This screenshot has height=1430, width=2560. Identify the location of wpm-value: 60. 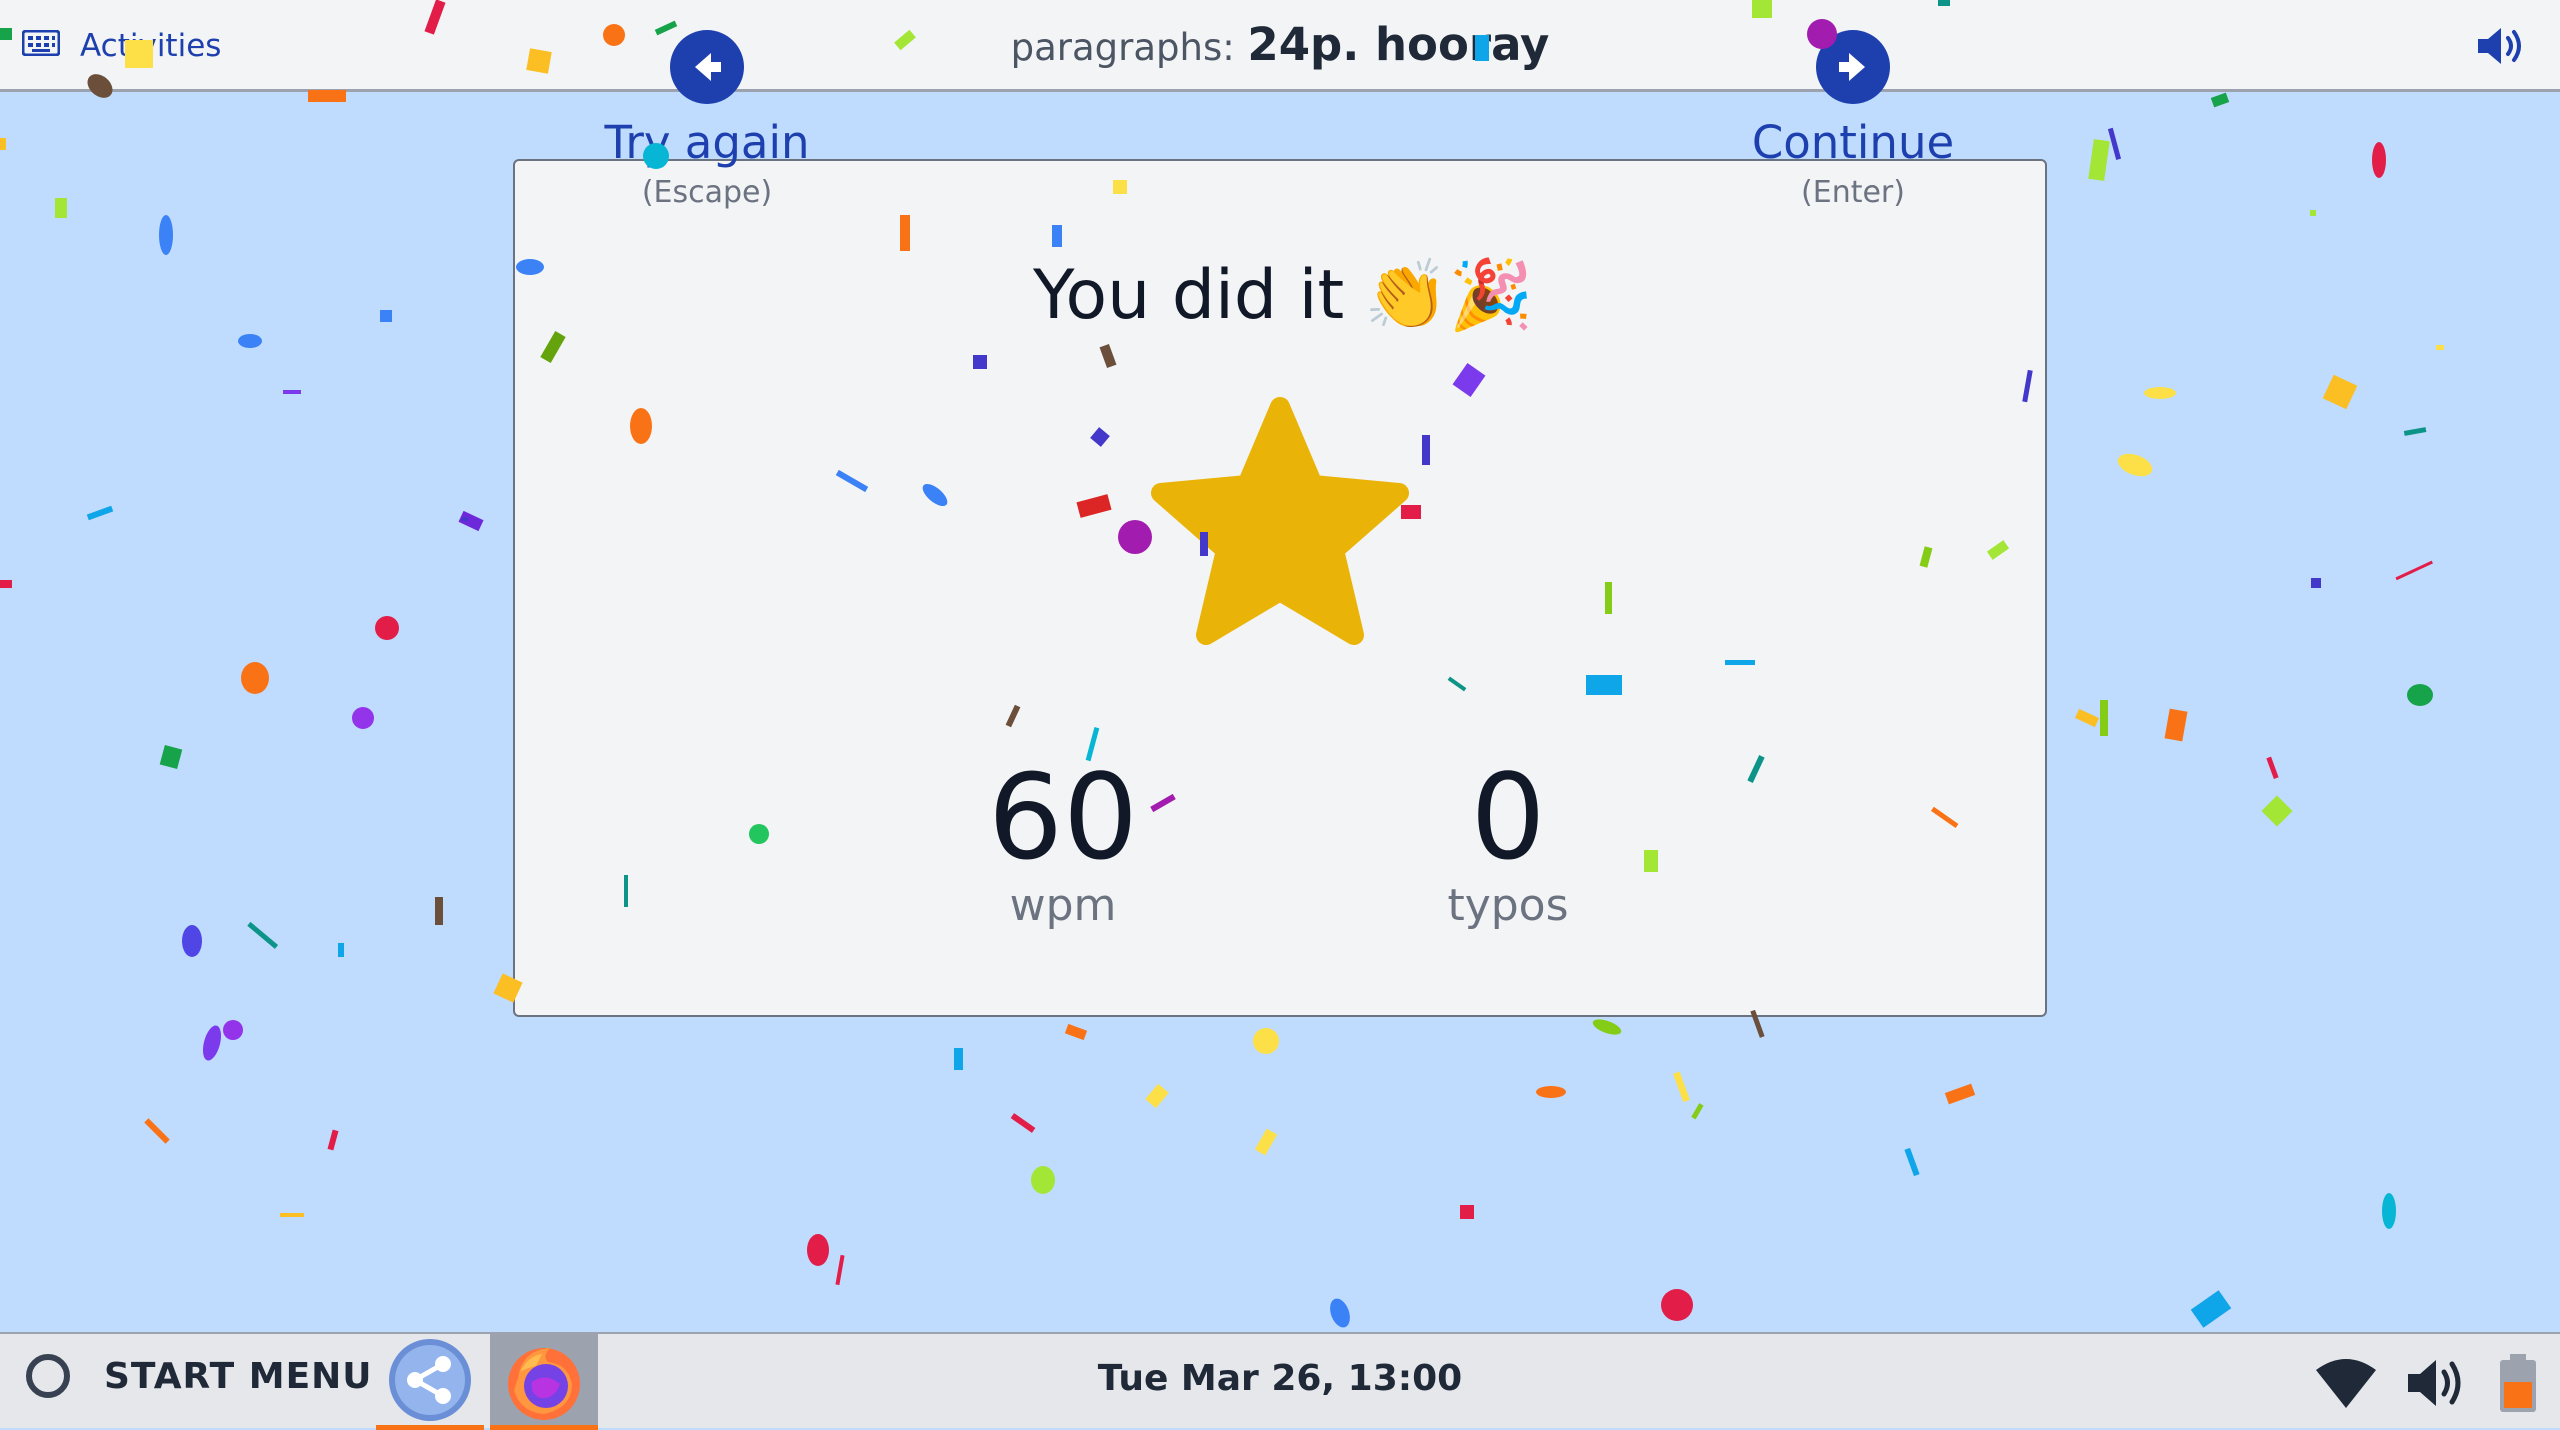
(1063, 817).